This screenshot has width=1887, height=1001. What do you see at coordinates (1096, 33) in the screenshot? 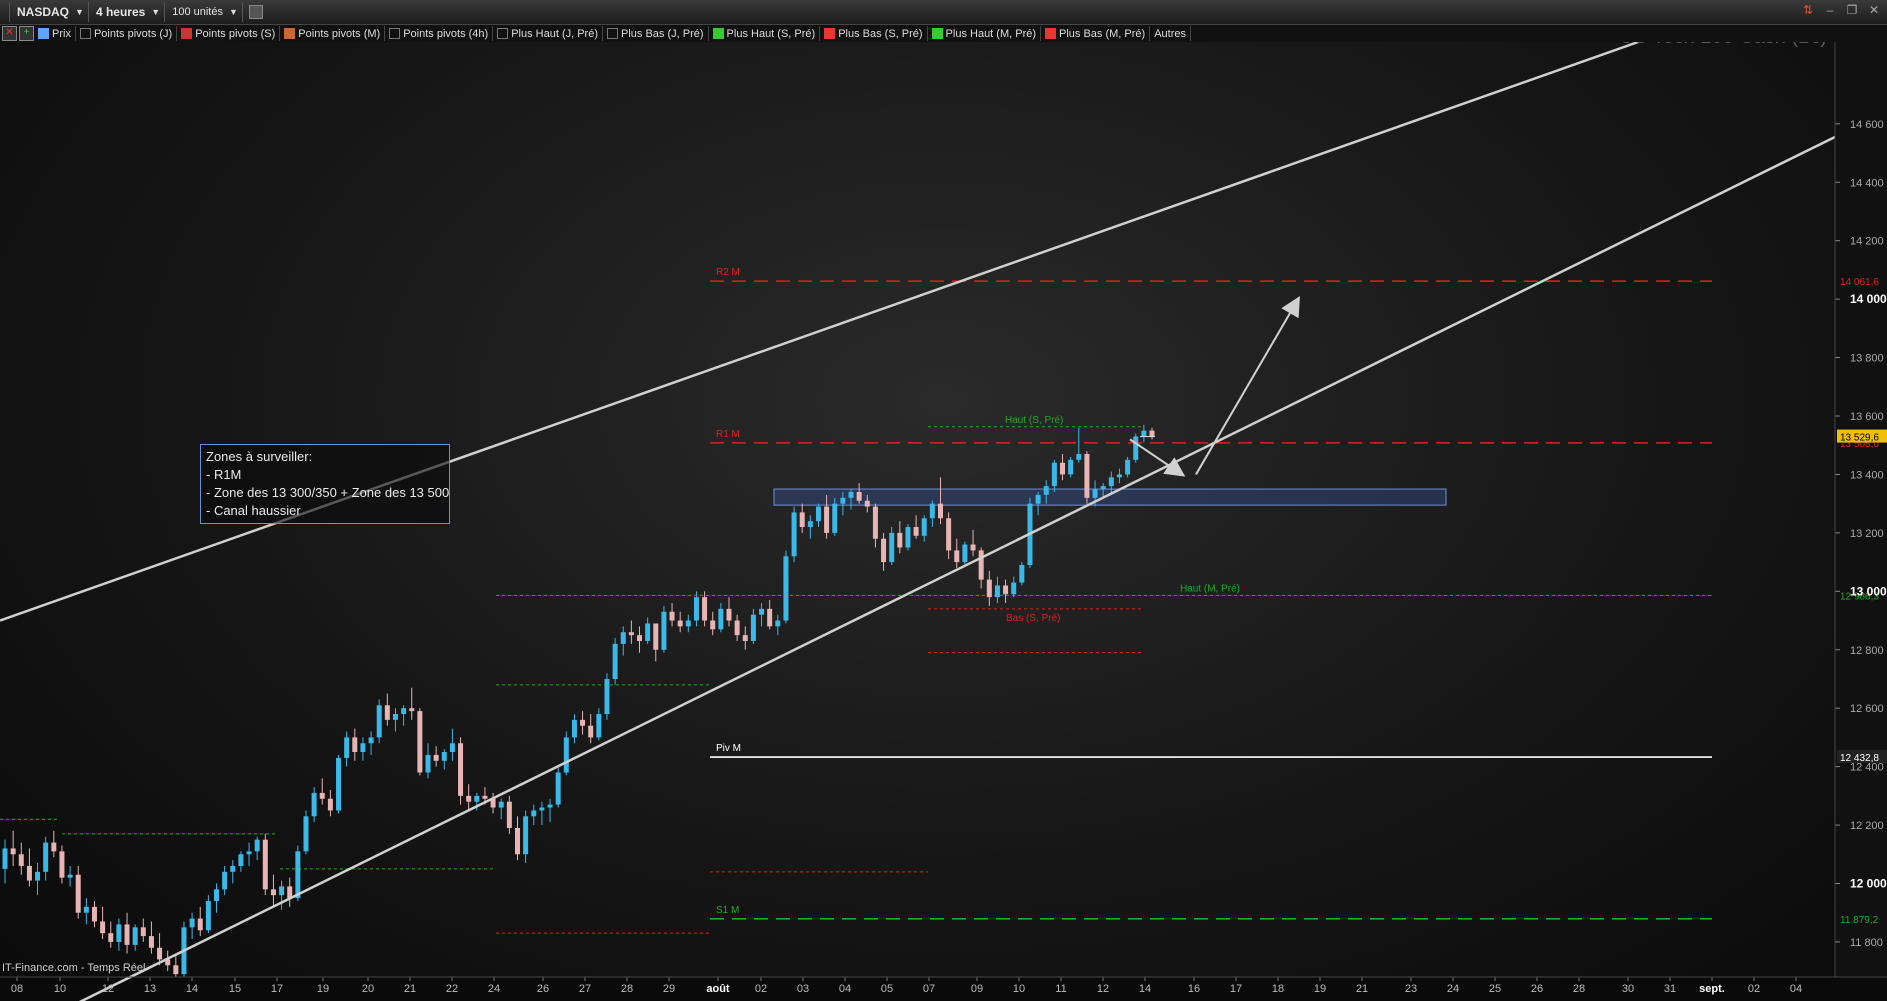
I see `indicator-toggle: Plus Bas (M, Pré)` at bounding box center [1096, 33].